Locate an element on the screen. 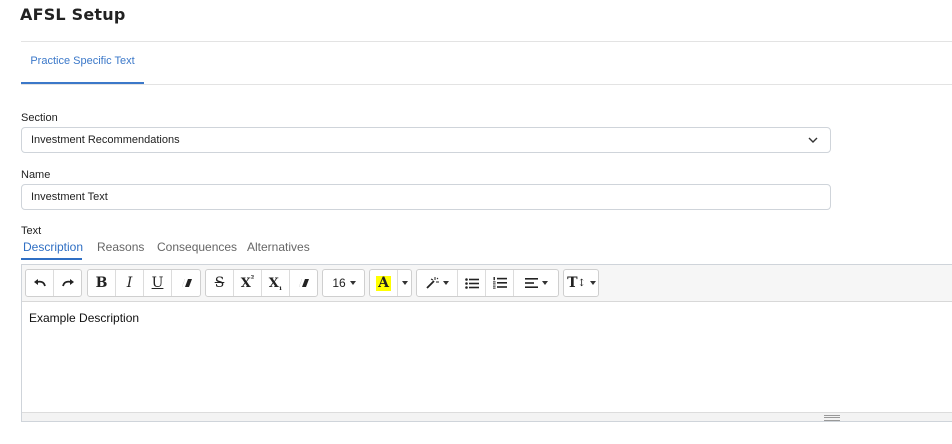 The height and width of the screenshot is (444, 952). subscript-base: X is located at coordinates (273, 283).